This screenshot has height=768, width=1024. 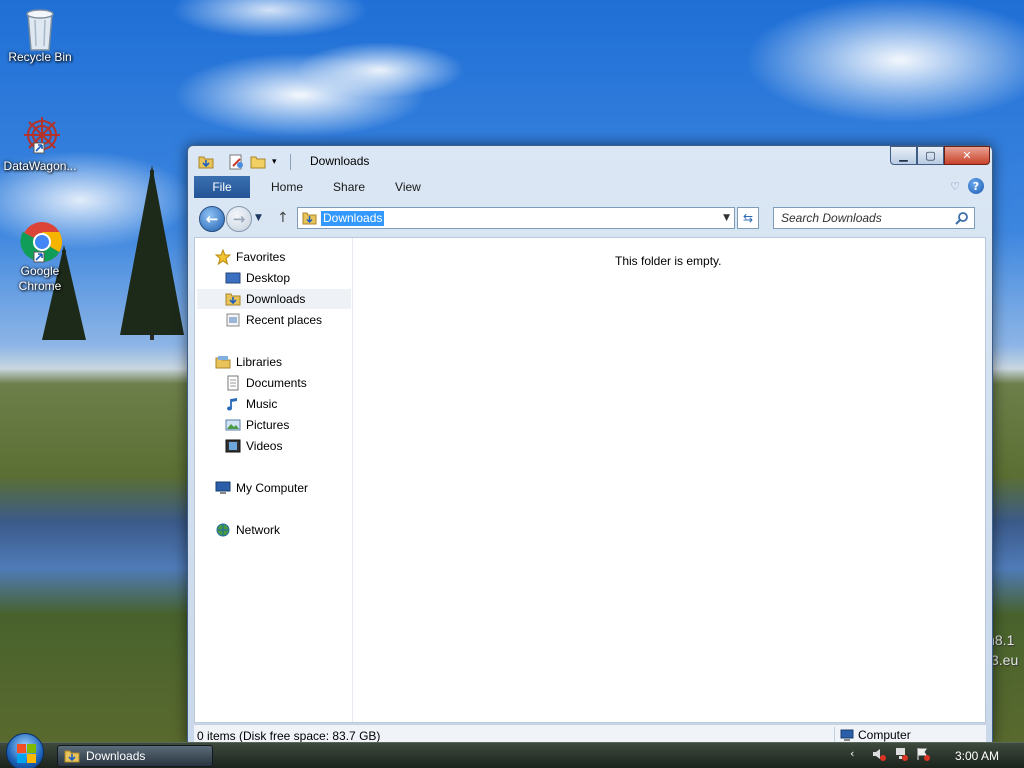 I want to click on maximize-button: ▢, so click(x=930, y=155).